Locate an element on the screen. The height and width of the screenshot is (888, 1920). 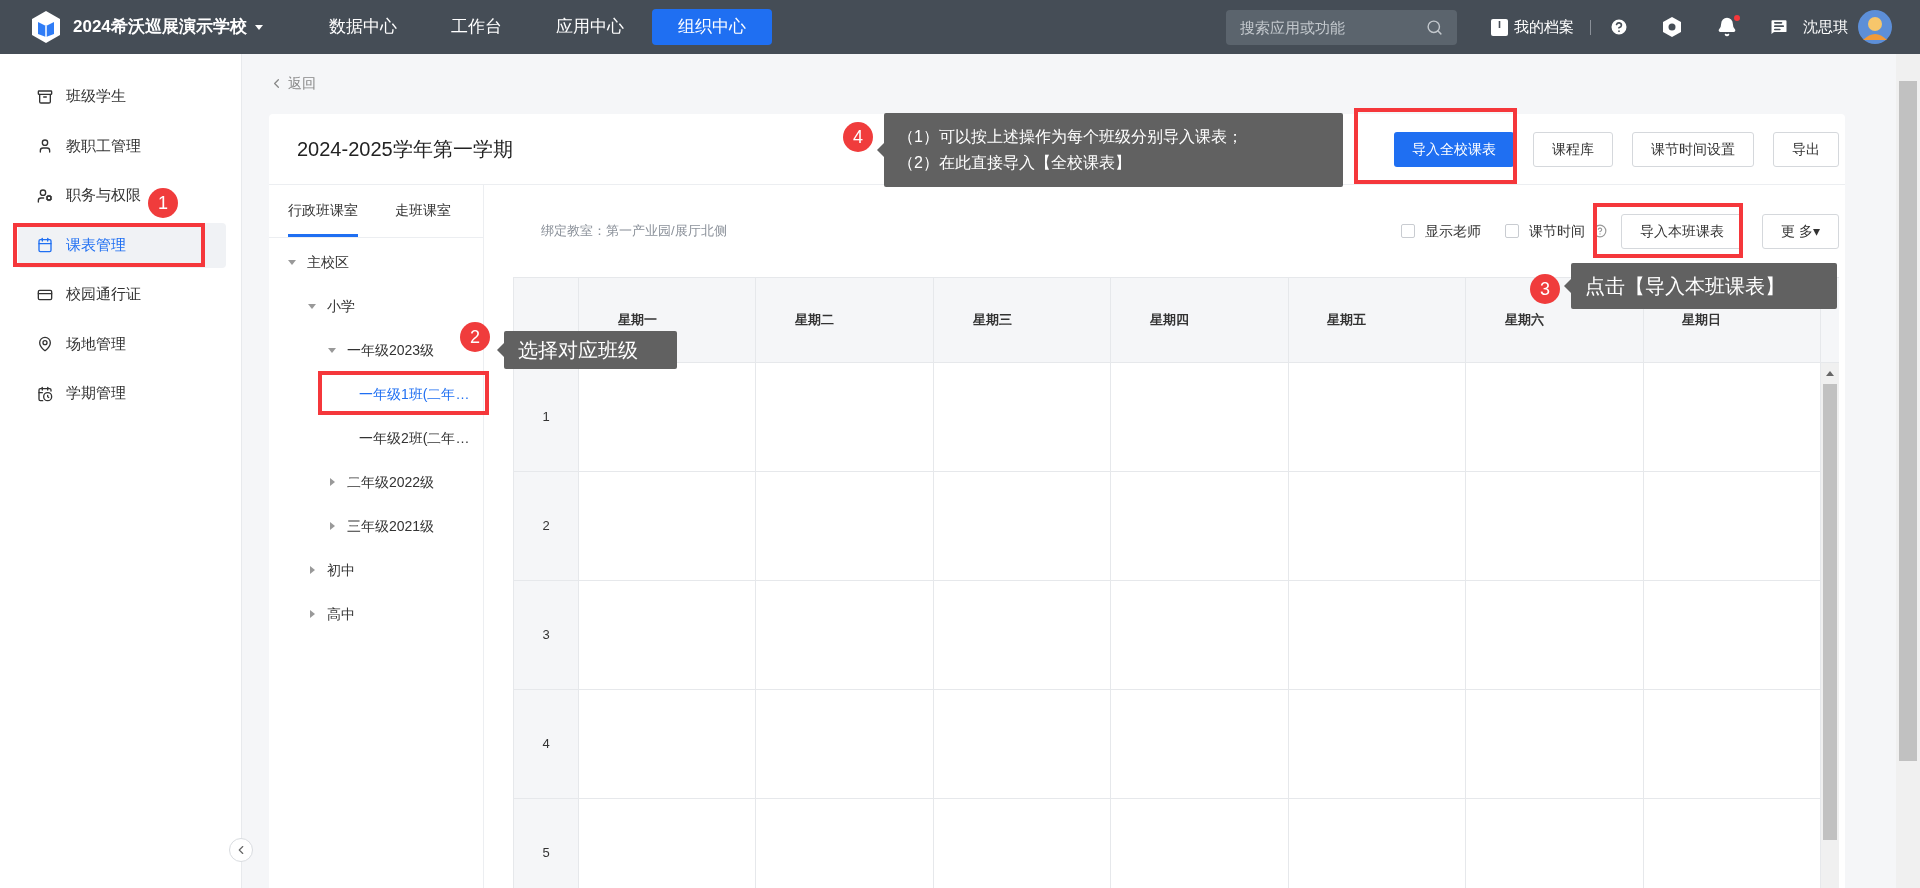
column-header: 星期六 is located at coordinates (1524, 320).